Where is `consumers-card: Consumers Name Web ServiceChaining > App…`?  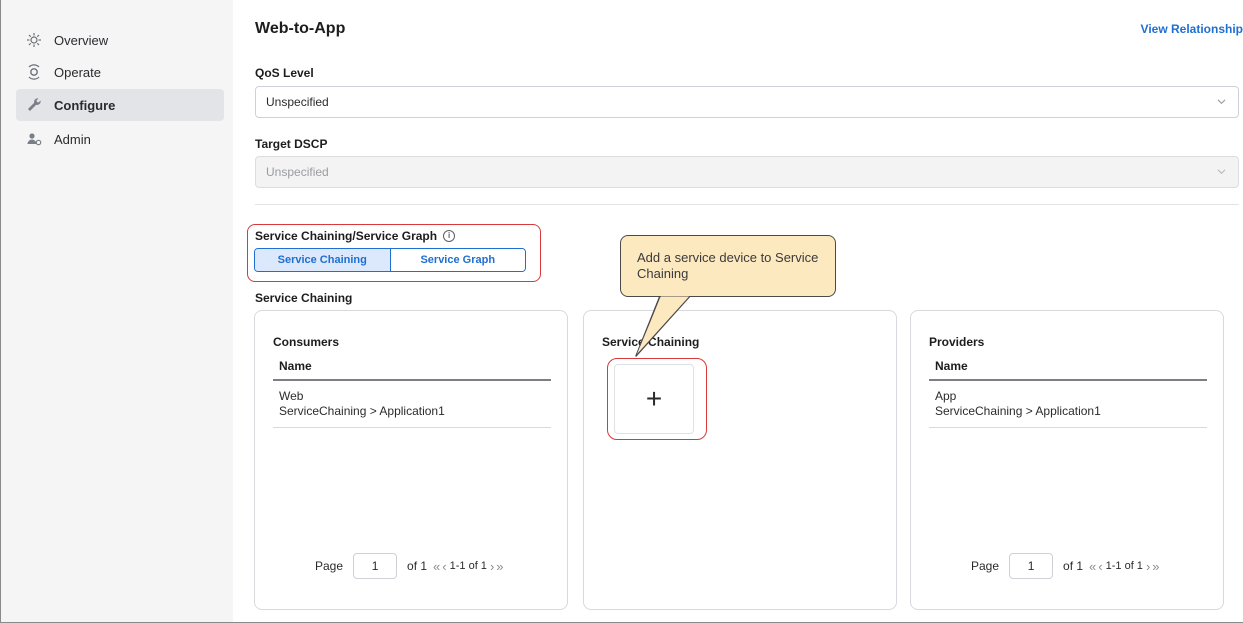 consumers-card: Consumers Name Web ServiceChaining > App… is located at coordinates (411, 460).